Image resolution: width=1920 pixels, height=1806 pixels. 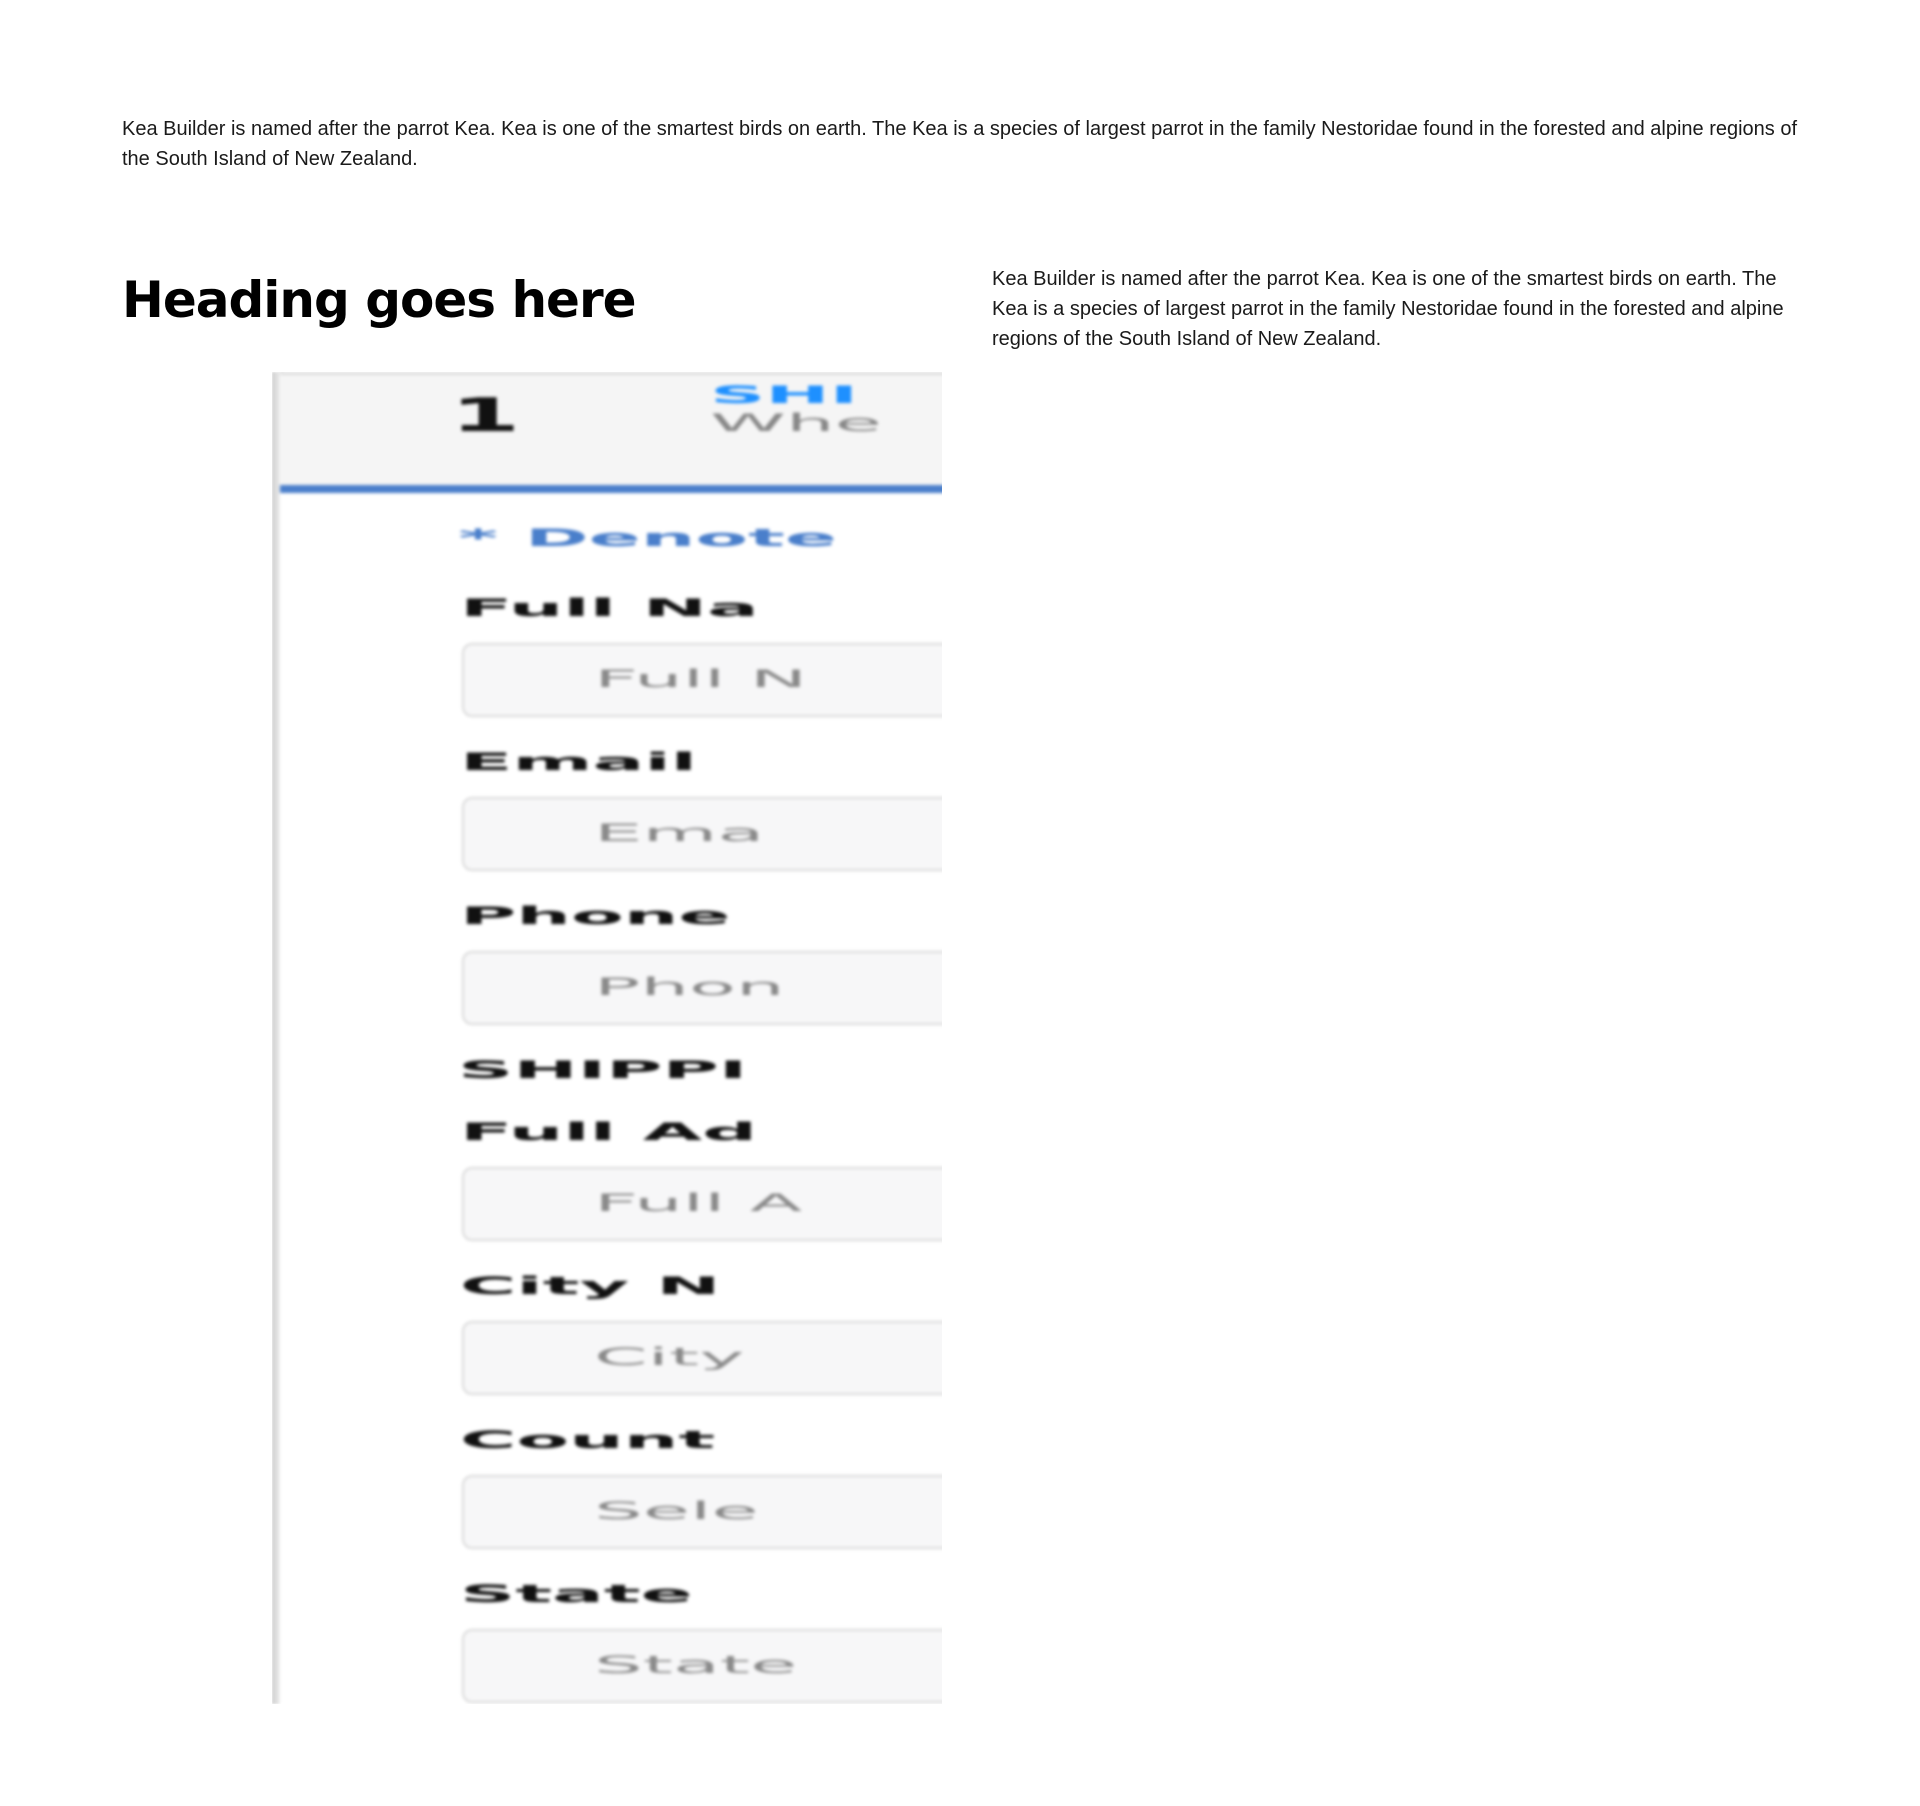 What do you see at coordinates (379, 300) in the screenshot?
I see `section-heading: Heading goes here` at bounding box center [379, 300].